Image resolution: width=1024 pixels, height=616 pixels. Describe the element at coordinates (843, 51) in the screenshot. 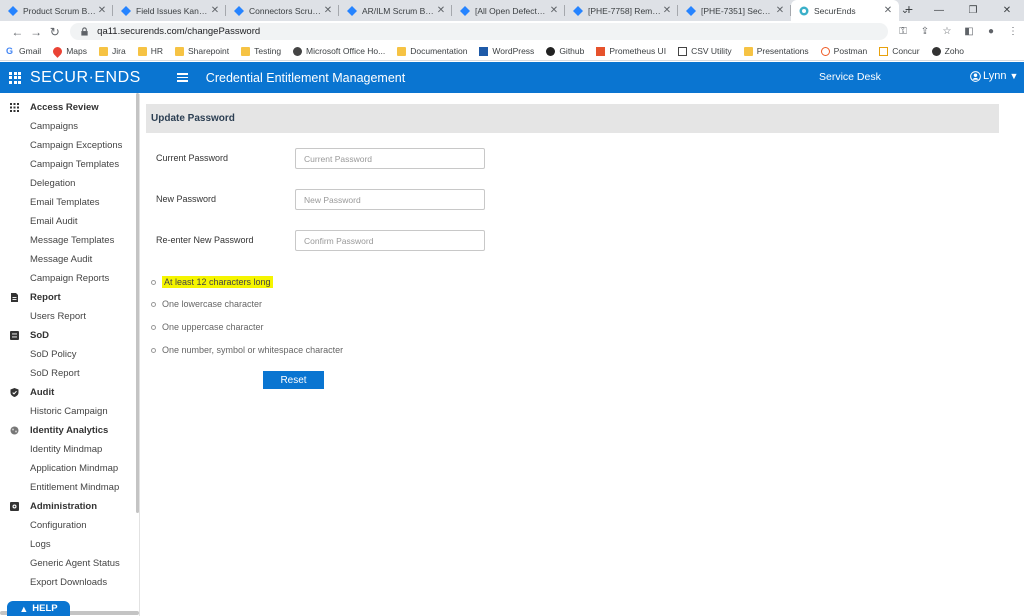

I see `bookmark-postman: Postman` at that location.